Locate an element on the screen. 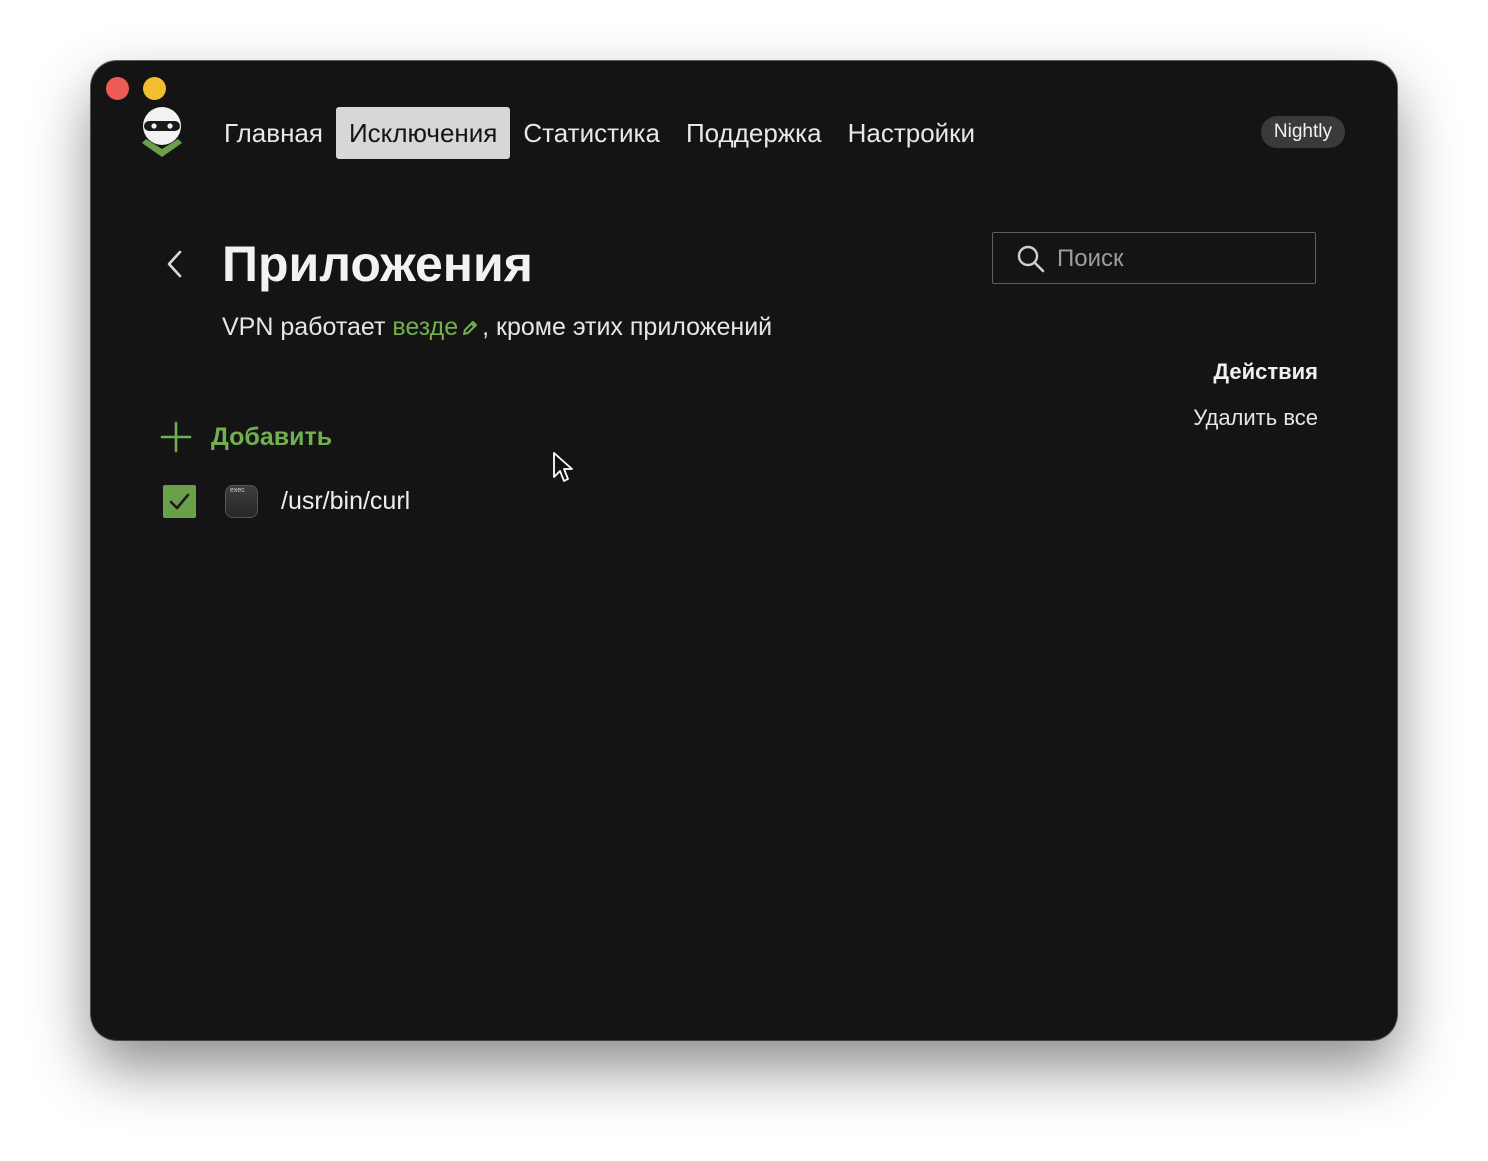 Image resolution: width=1488 pixels, height=1161 pixels. checkmark-icon is located at coordinates (179, 501).